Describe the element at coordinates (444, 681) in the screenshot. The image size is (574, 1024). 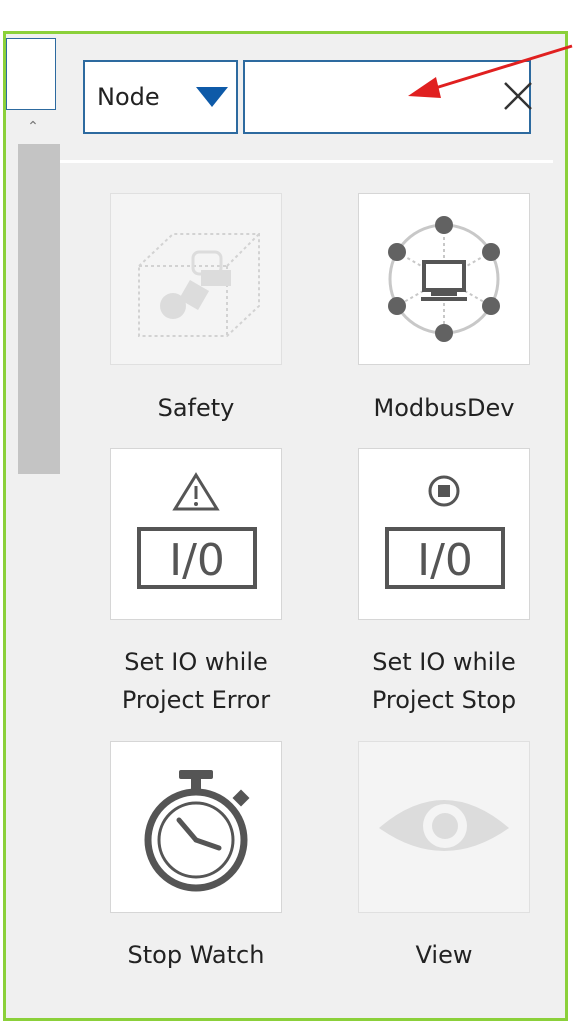
I see `tile-caption-set-io-project-stop: Set IO while Project Stop` at that location.